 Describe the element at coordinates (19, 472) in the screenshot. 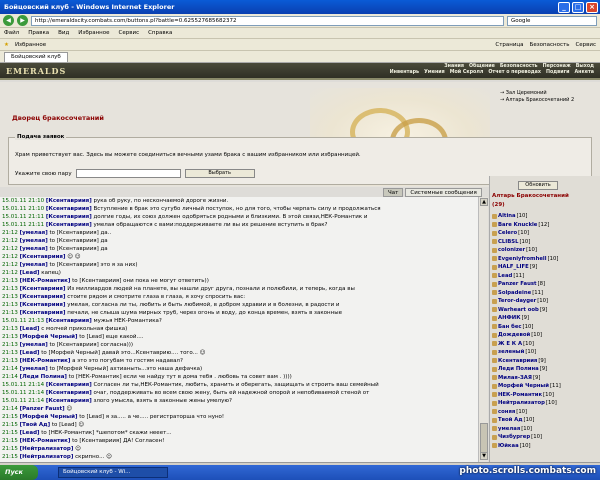

I see `start-button: Пуск` at that location.